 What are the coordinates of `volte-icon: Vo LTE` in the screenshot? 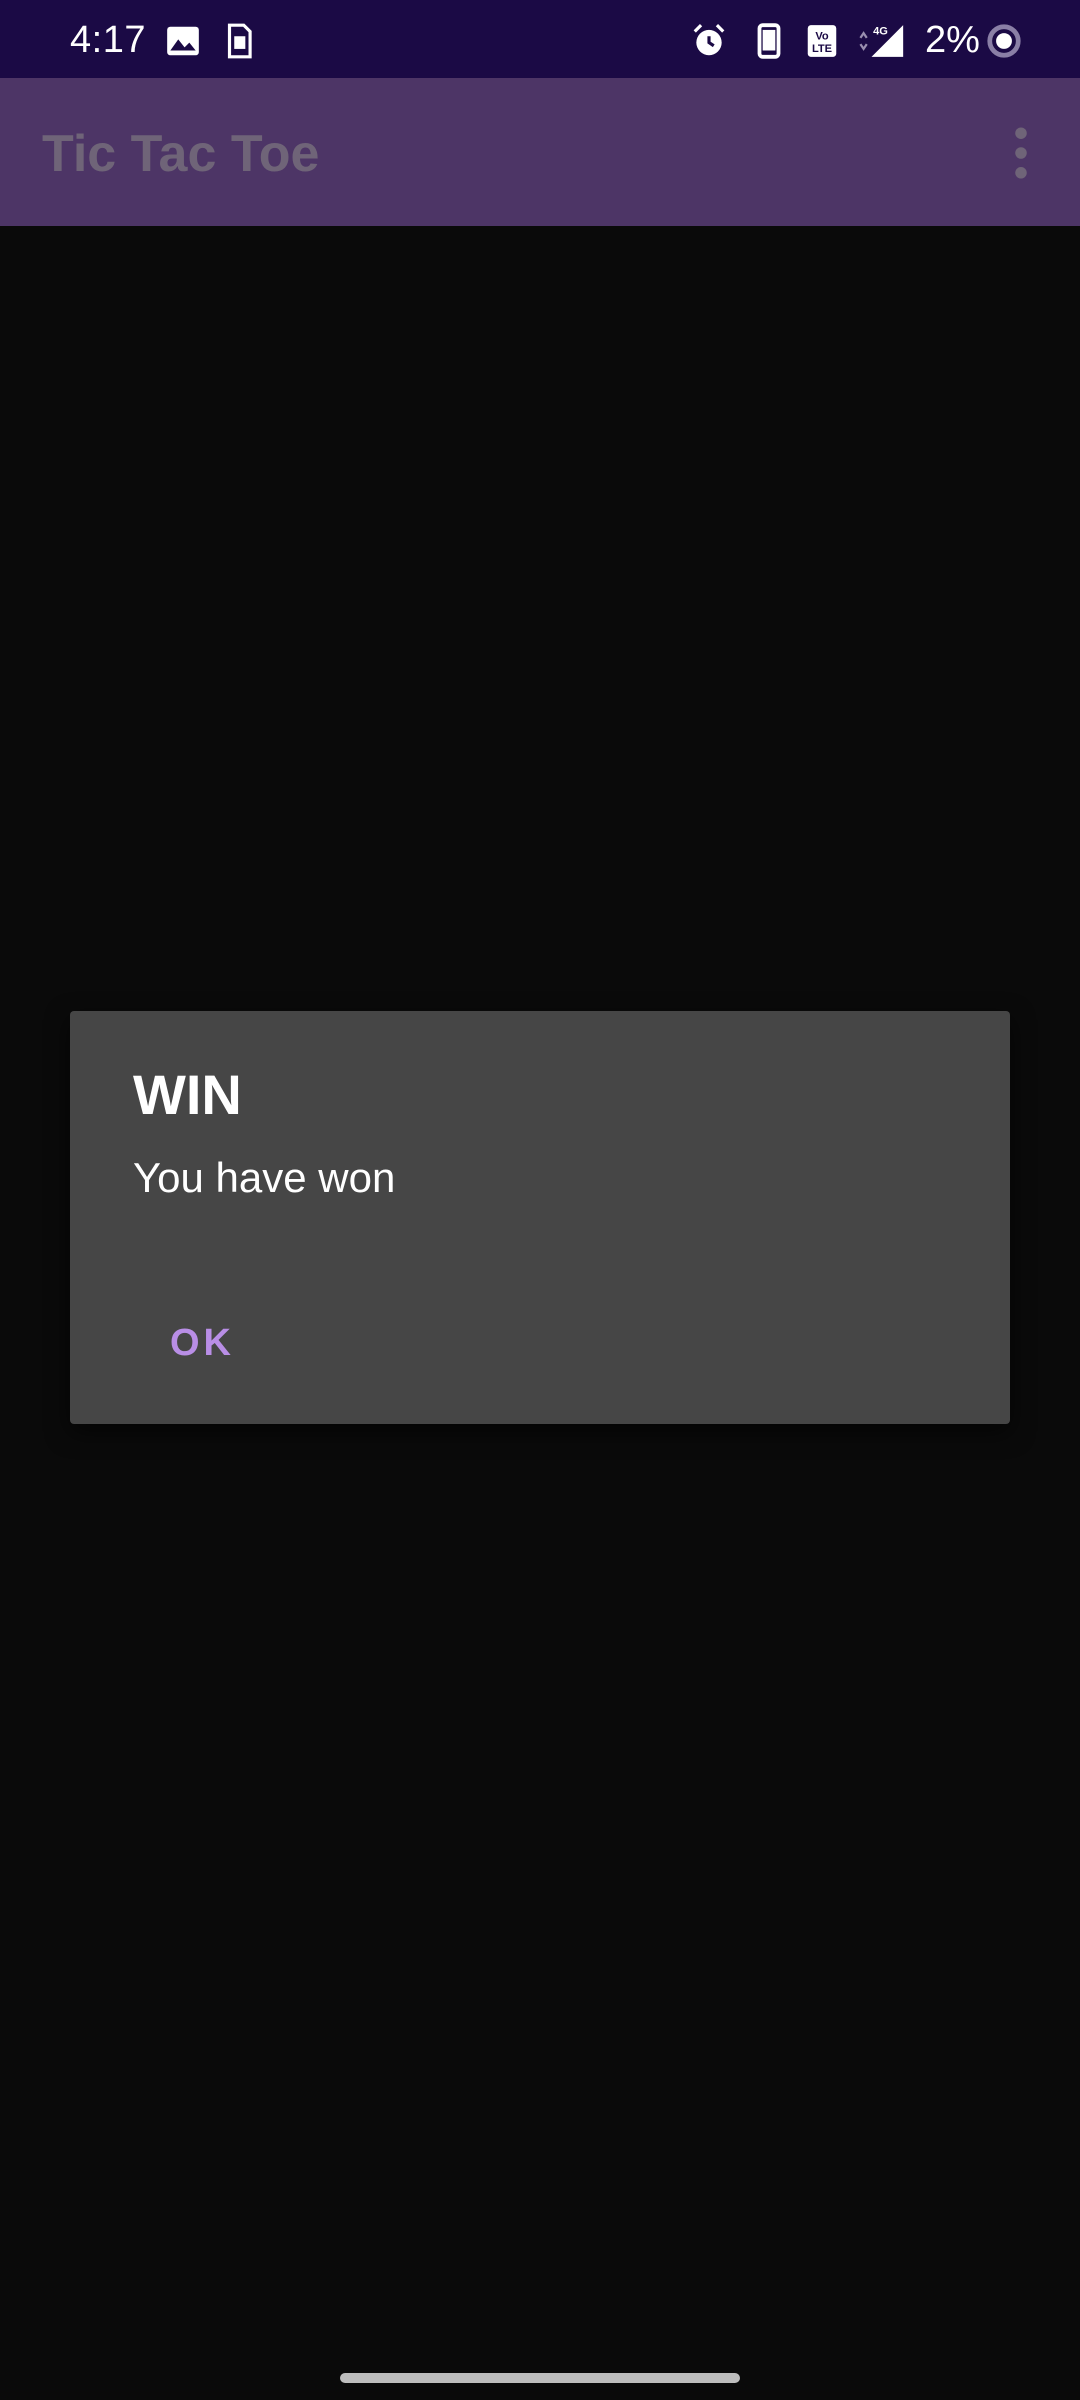 It's located at (822, 41).